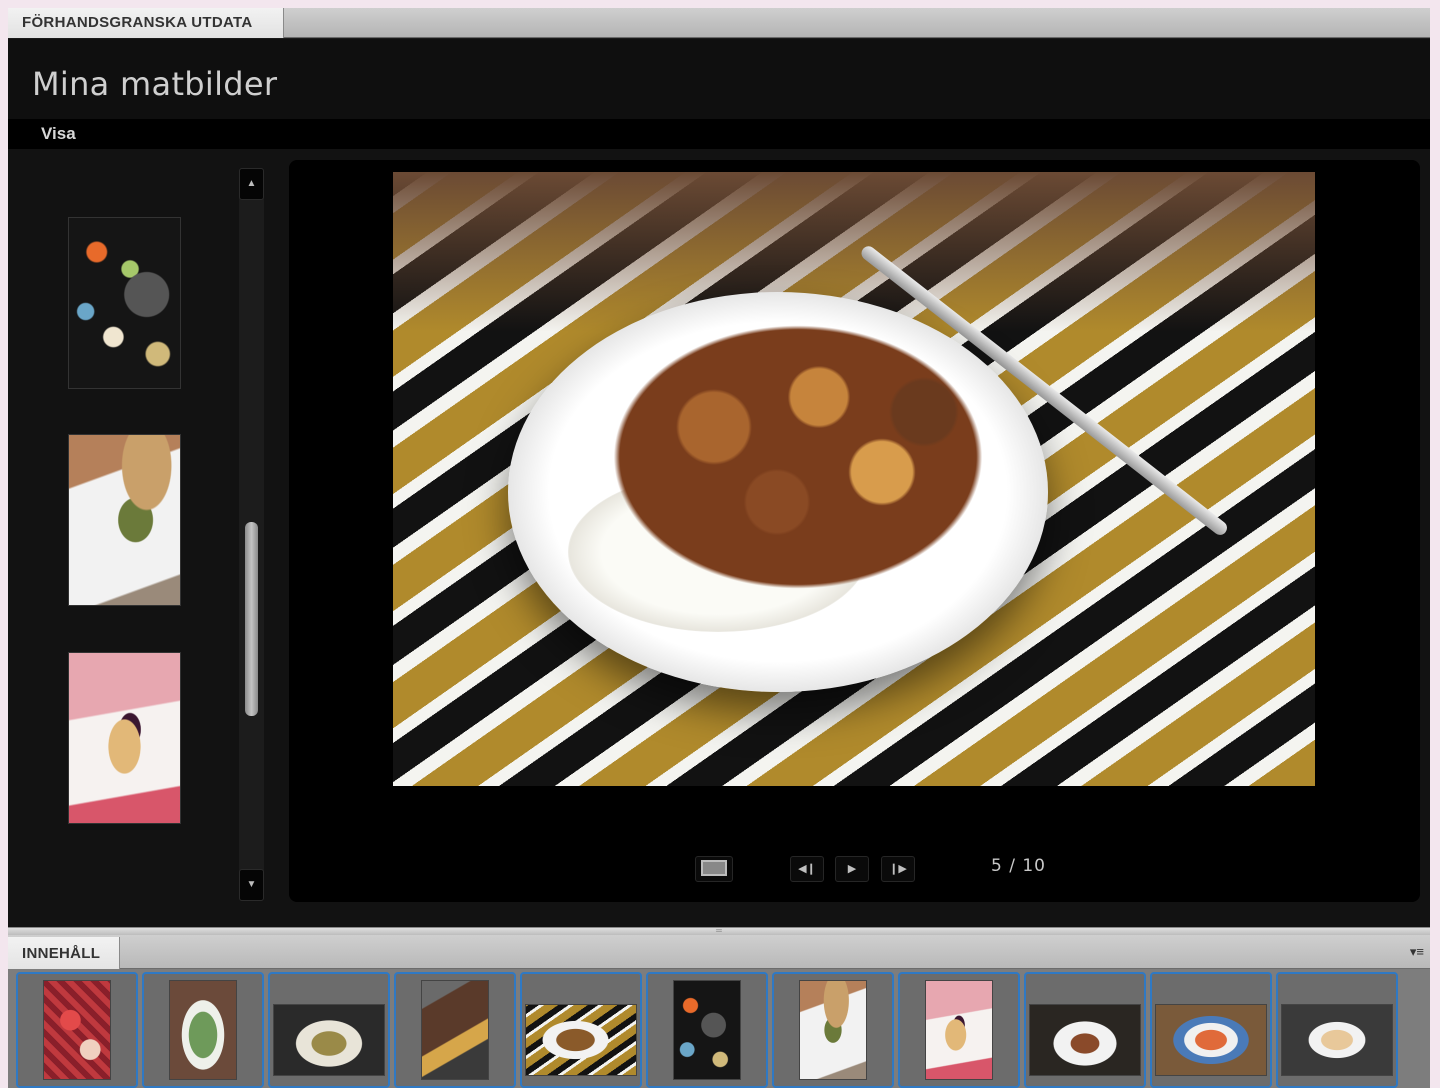 This screenshot has width=1440, height=1088. Describe the element at coordinates (251, 184) in the screenshot. I see `scroll-up-button: ▲` at that location.